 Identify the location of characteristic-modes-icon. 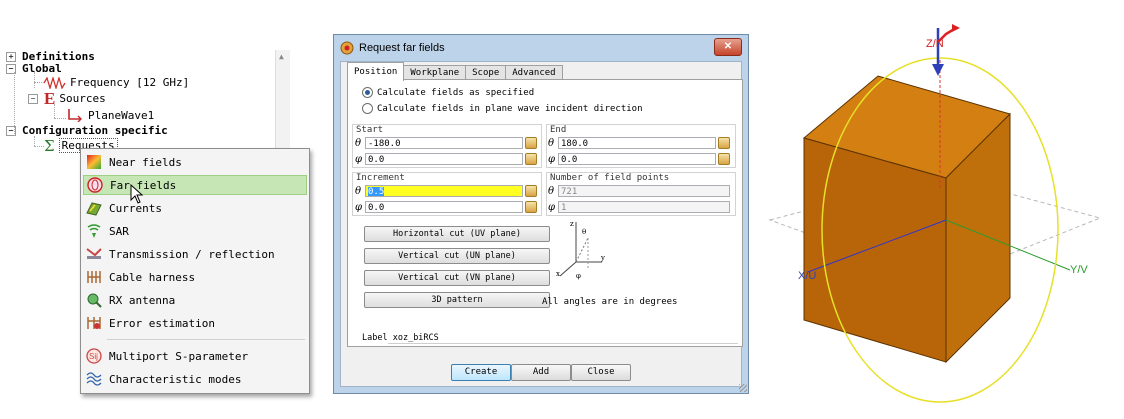
(94, 379).